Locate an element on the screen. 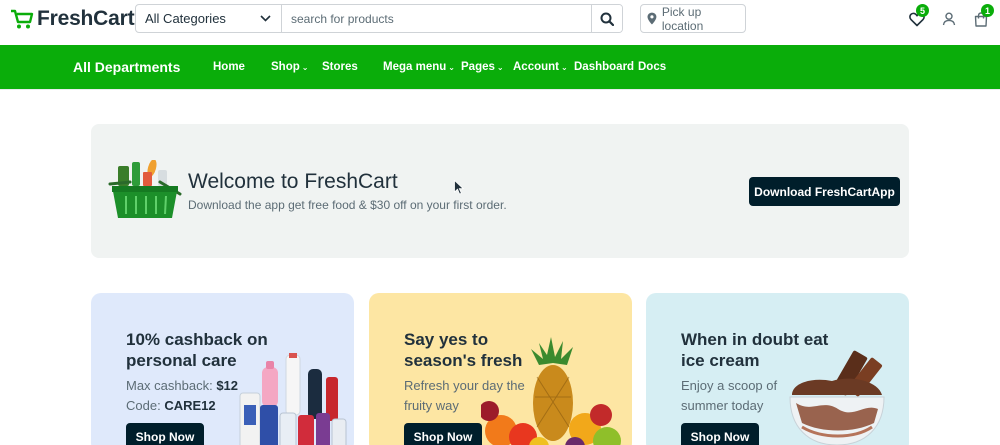  user-icon is located at coordinates (949, 19).